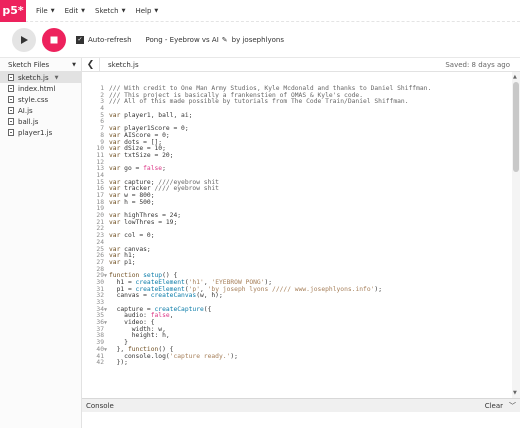 The width and height of the screenshot is (520, 428). I want to click on sidebar-header: Sketch Files ▼, so click(40, 65).